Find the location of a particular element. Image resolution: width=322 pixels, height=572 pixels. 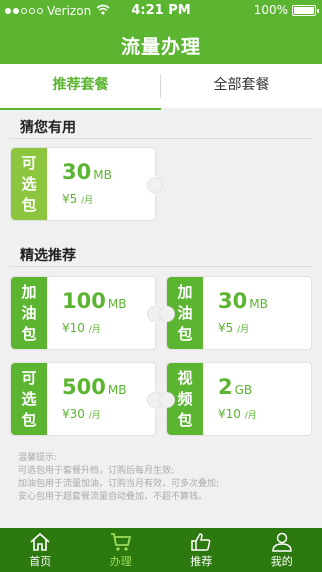

tabbar-item-handle: 办理 is located at coordinates (121, 550).